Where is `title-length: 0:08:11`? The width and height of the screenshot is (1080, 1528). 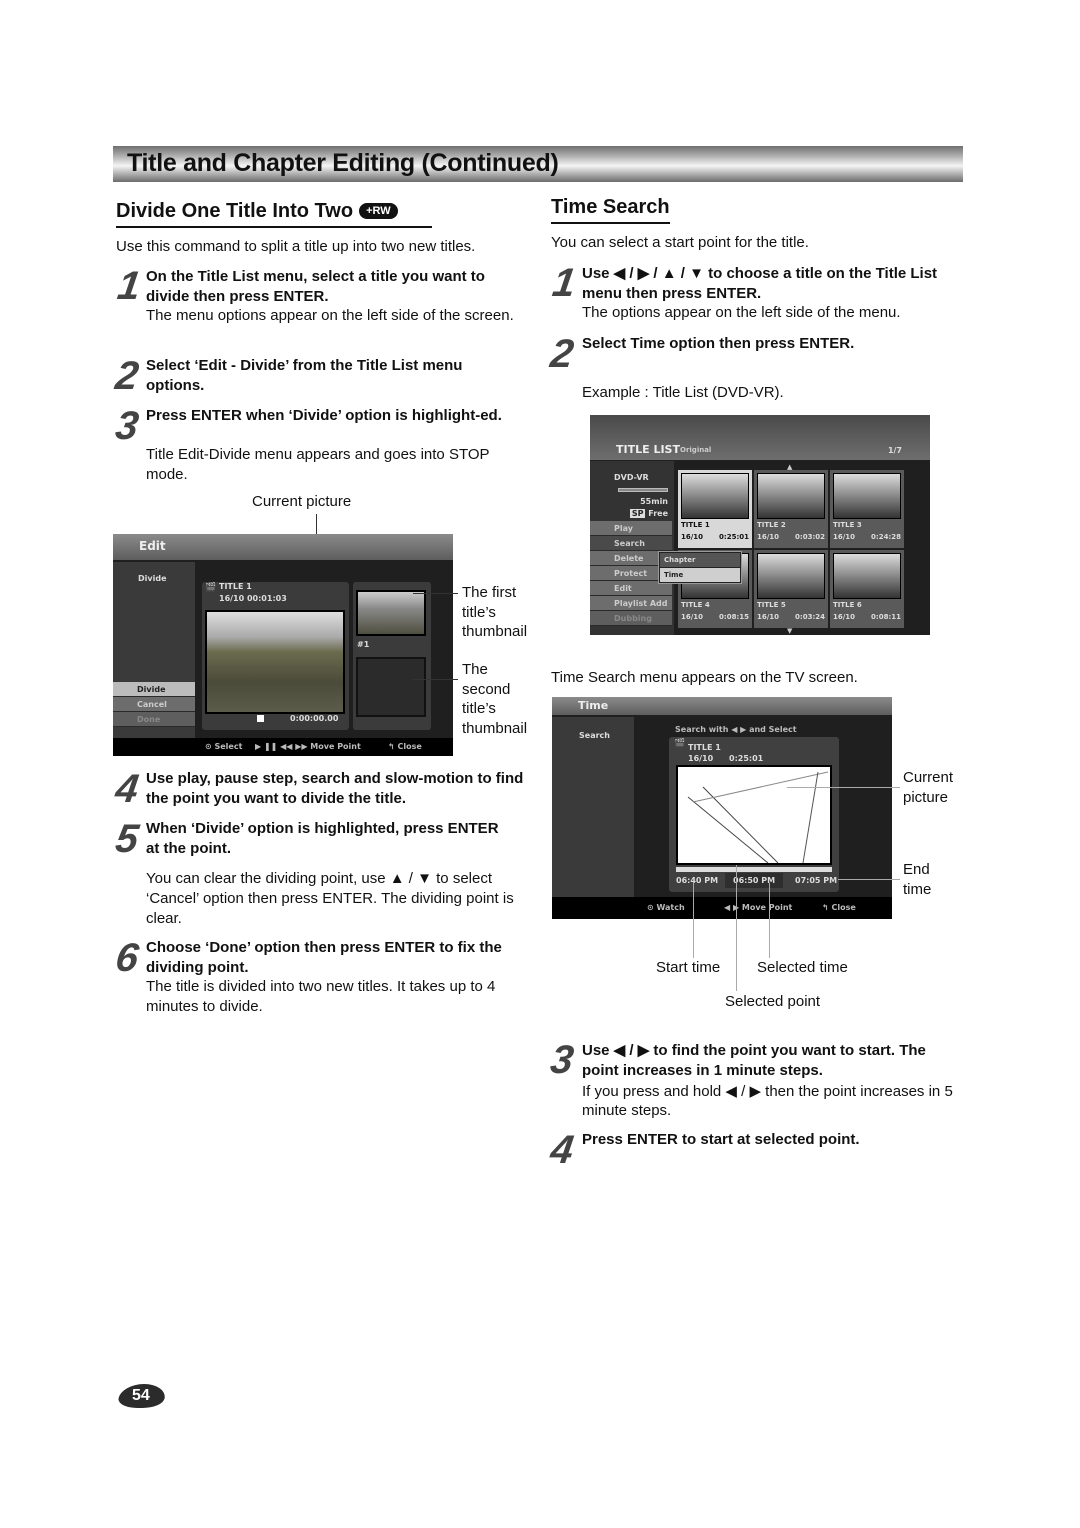 title-length: 0:08:11 is located at coordinates (886, 617).